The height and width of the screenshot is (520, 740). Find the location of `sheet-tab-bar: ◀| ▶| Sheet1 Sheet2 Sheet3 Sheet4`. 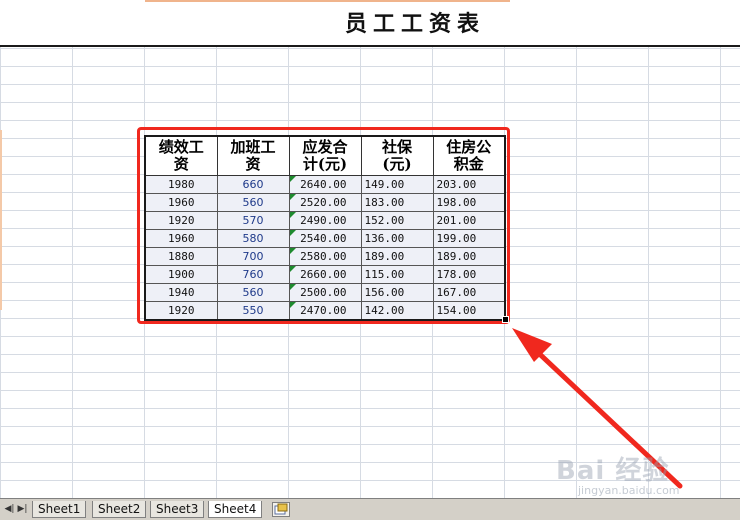

sheet-tab-bar: ◀| ▶| Sheet1 Sheet2 Sheet3 Sheet4 is located at coordinates (370, 509).